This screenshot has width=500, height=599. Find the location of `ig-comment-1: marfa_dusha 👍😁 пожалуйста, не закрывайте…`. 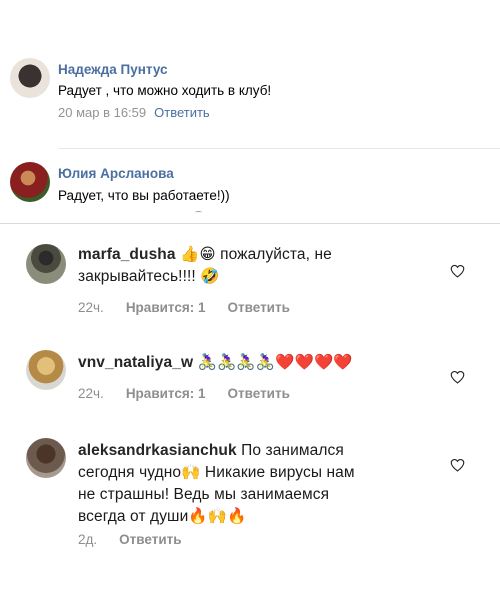

ig-comment-1: marfa_dusha 👍😁 пожалуйста, не закрывайте… is located at coordinates (250, 280).